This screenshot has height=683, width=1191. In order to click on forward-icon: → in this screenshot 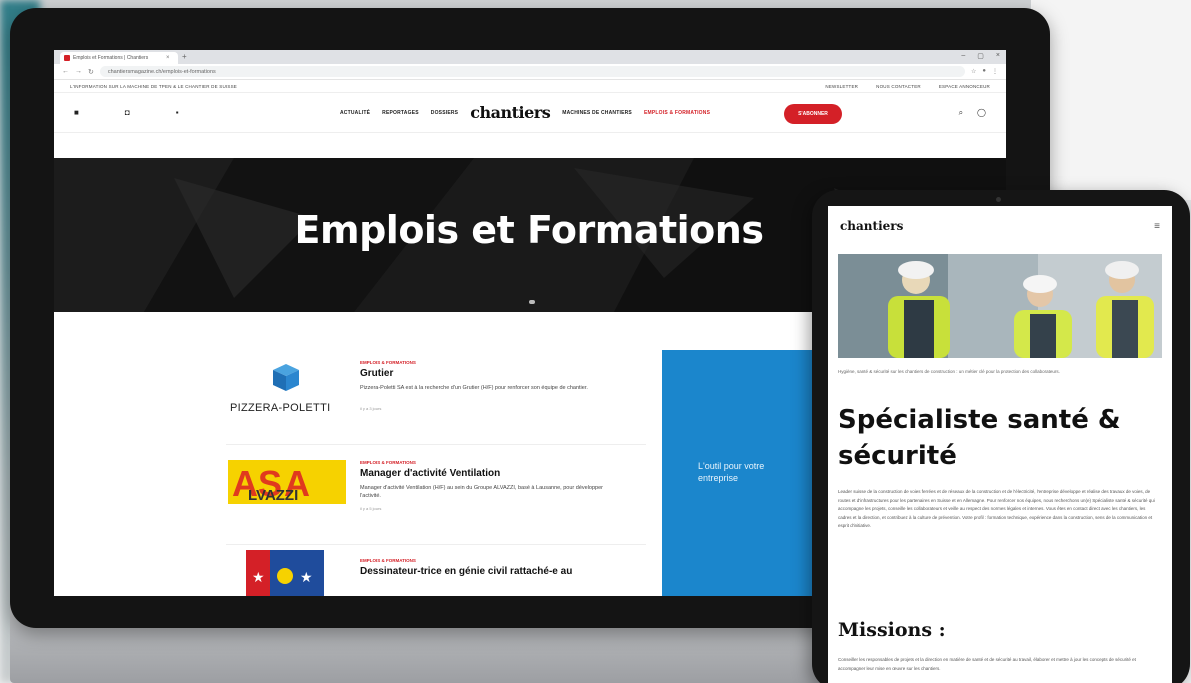, I will do `click(78, 71)`.